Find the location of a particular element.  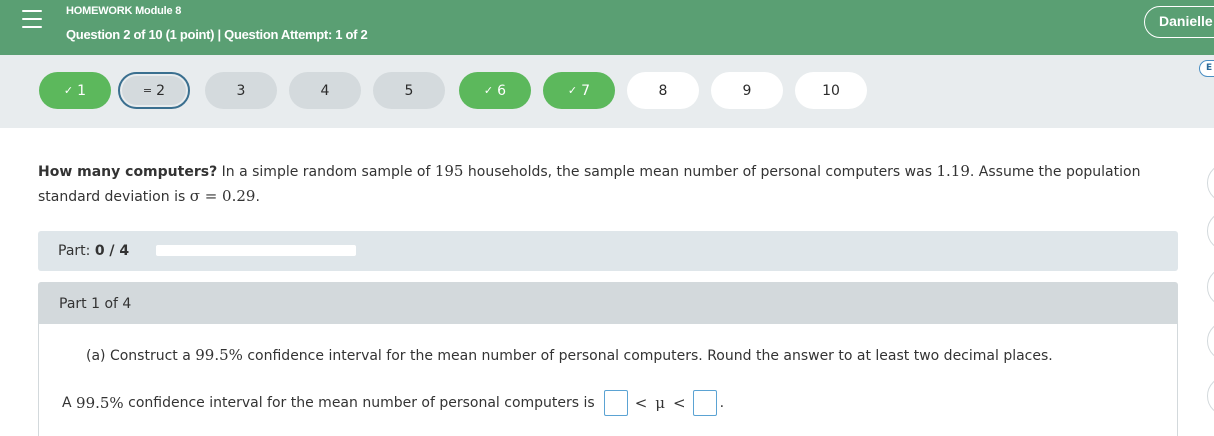

current-marker-icon: = is located at coordinates (147, 90).